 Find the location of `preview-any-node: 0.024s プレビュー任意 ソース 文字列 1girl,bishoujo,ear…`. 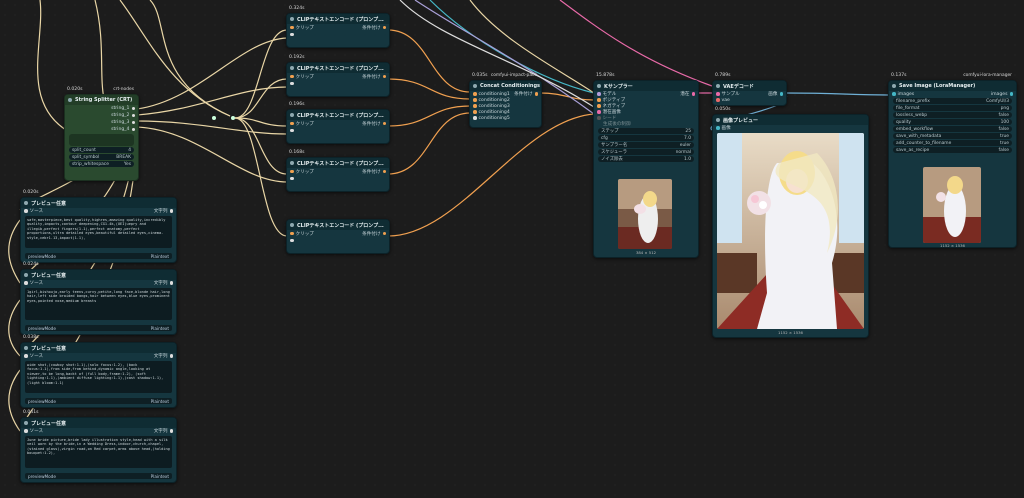

preview-any-node: 0.024s プレビュー任意 ソース 文字列 1girl,bishoujo,ear… is located at coordinates (98, 298).